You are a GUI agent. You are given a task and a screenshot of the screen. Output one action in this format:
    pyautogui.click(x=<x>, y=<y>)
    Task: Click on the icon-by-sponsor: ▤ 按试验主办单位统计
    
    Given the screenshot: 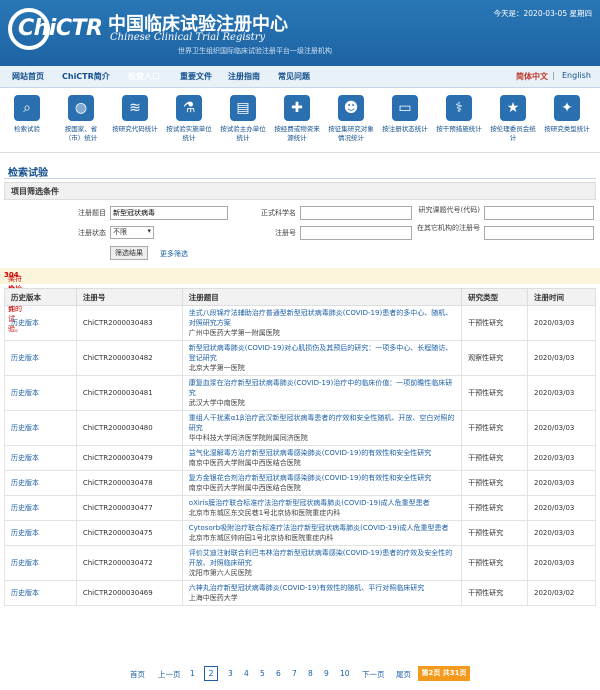 What is the action you would take?
    pyautogui.click(x=243, y=119)
    